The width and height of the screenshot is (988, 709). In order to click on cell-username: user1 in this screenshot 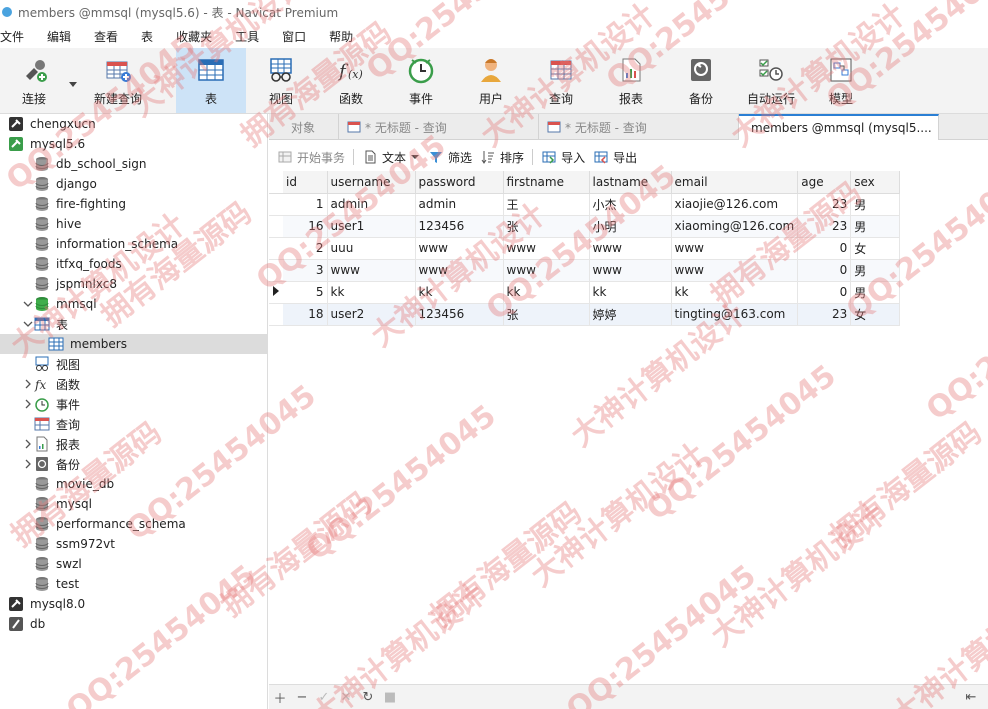, I will do `click(371, 226)`.